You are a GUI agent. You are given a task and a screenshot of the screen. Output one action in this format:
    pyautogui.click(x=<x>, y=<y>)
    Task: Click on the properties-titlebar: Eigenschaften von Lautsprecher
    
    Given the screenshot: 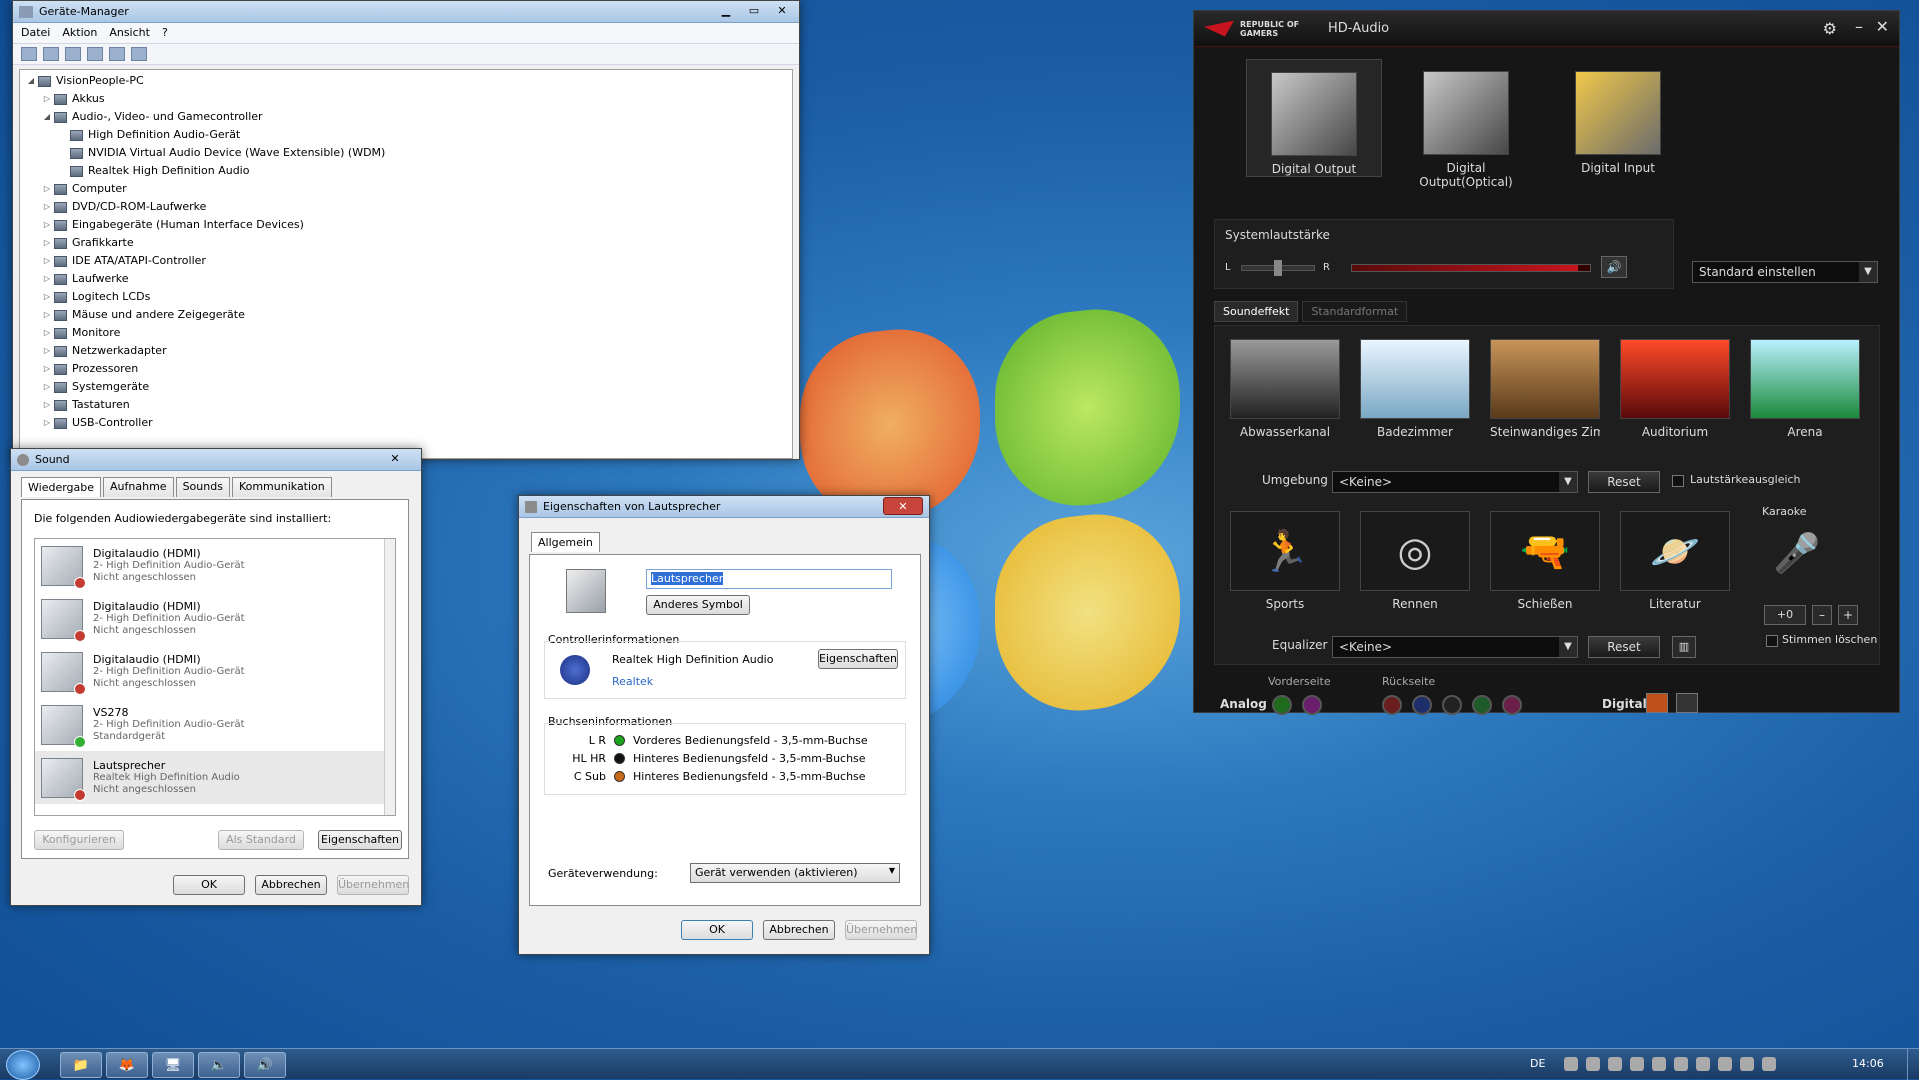 What is the action you would take?
    pyautogui.click(x=724, y=507)
    